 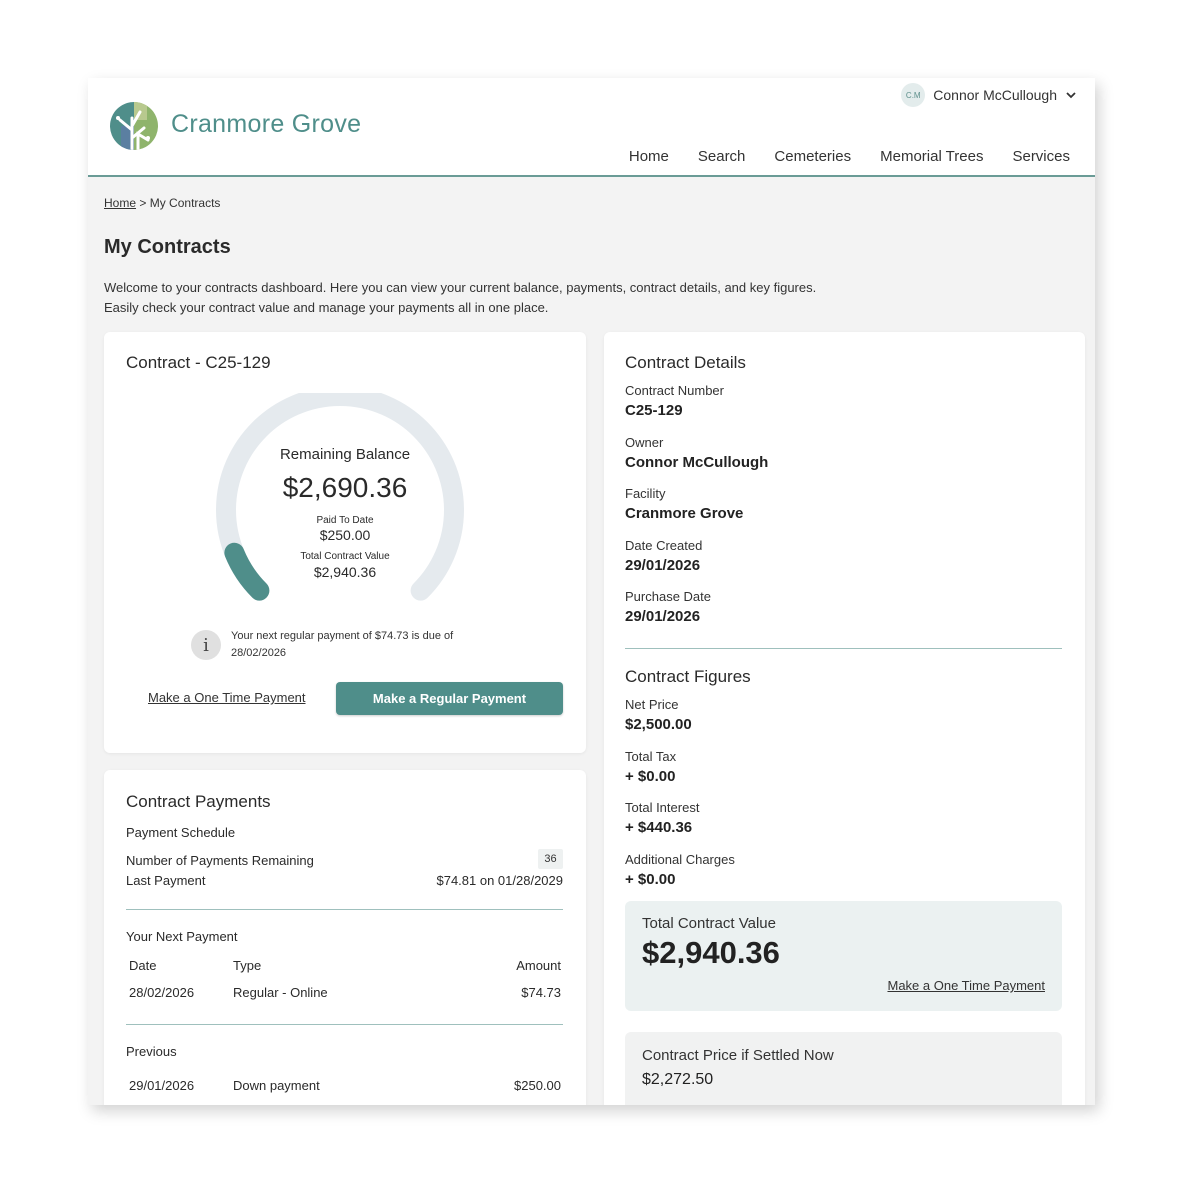 I want to click on total-contract-value-label: Total Contract Value, so click(x=345, y=556).